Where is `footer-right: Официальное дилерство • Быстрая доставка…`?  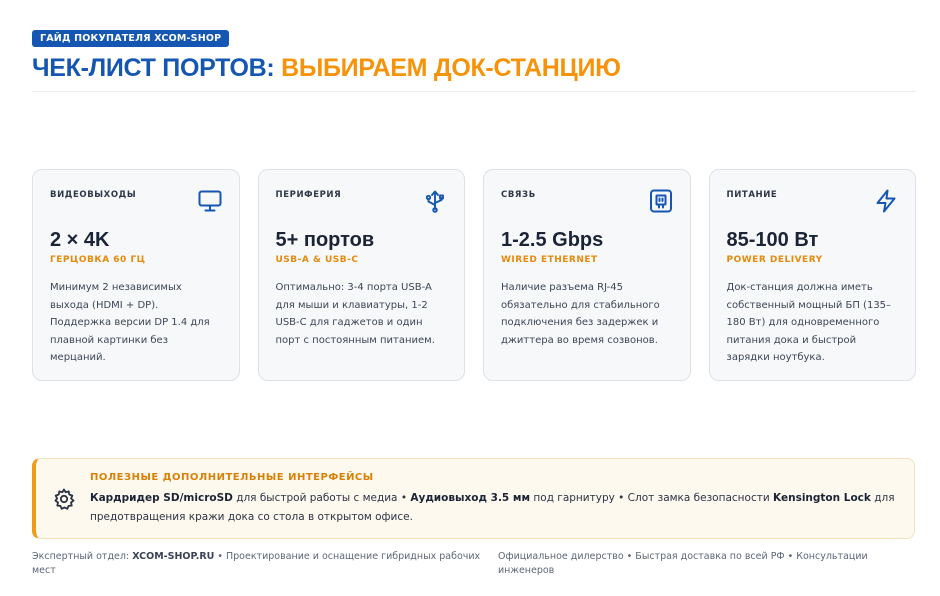 footer-right: Официальное дилерство • Быстрая доставка… is located at coordinates (683, 563).